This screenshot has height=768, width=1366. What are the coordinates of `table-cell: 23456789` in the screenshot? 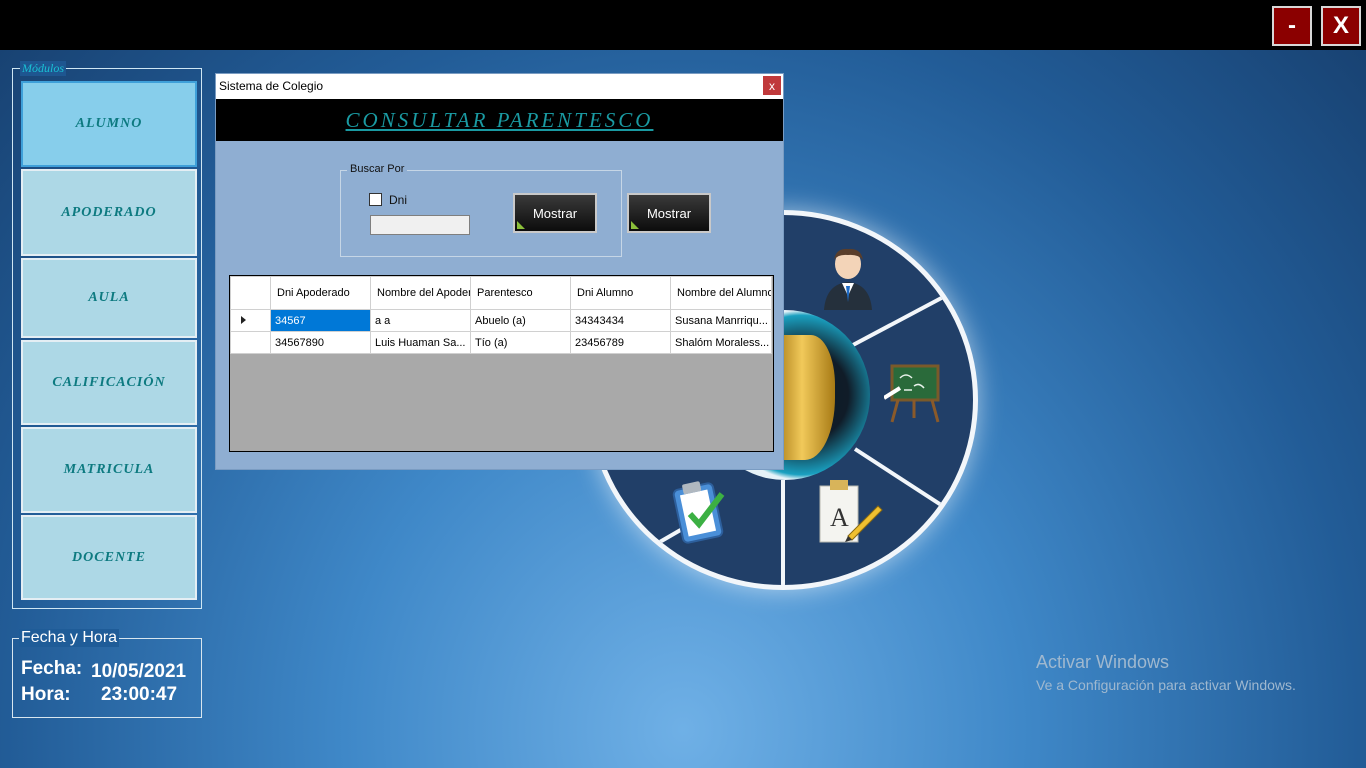 It's located at (620, 342).